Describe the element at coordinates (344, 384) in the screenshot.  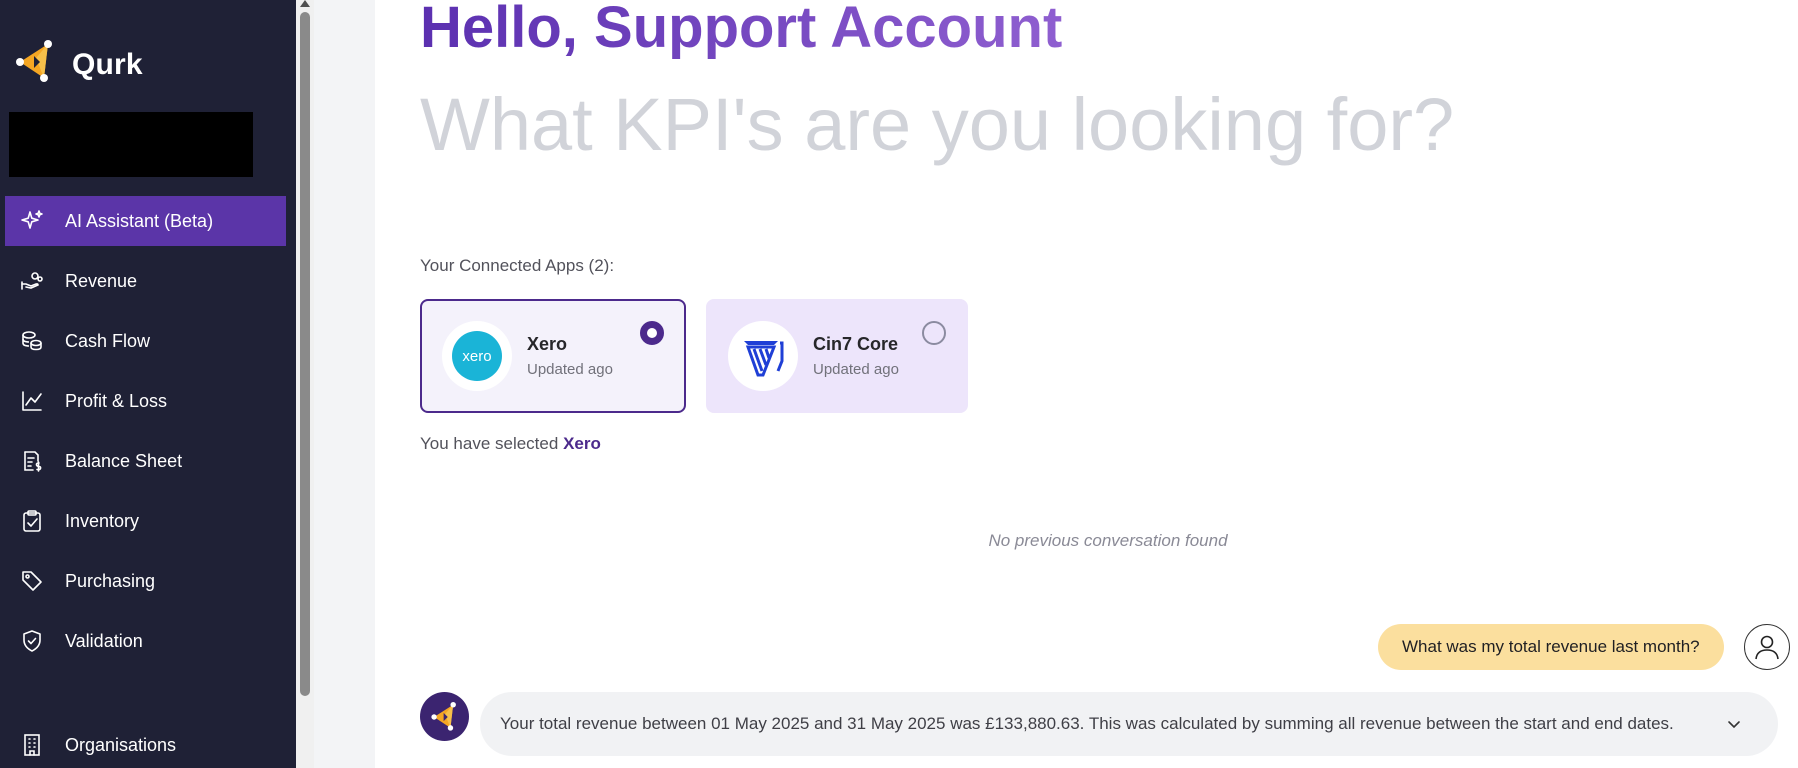
I see `main-gutter` at that location.